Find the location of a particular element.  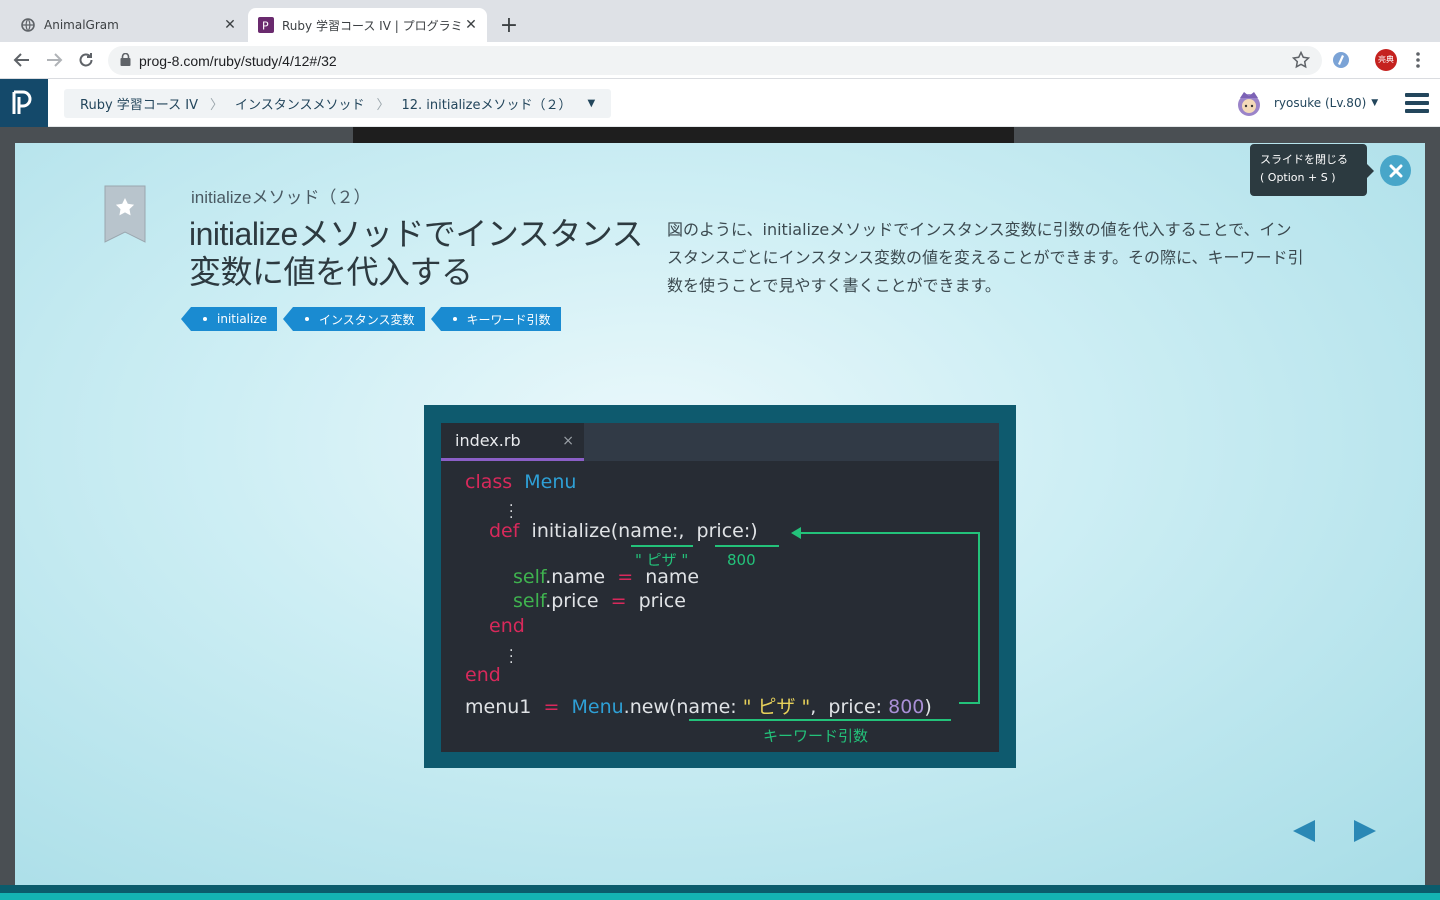

browser-tab-ruby-course: P Ruby 学習コース IV | プログラミング ✕ is located at coordinates (367, 25).